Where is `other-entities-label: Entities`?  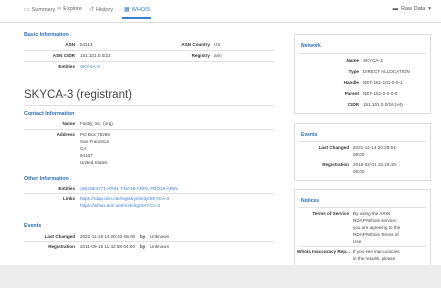
other-entities-label: Entities is located at coordinates (66, 188).